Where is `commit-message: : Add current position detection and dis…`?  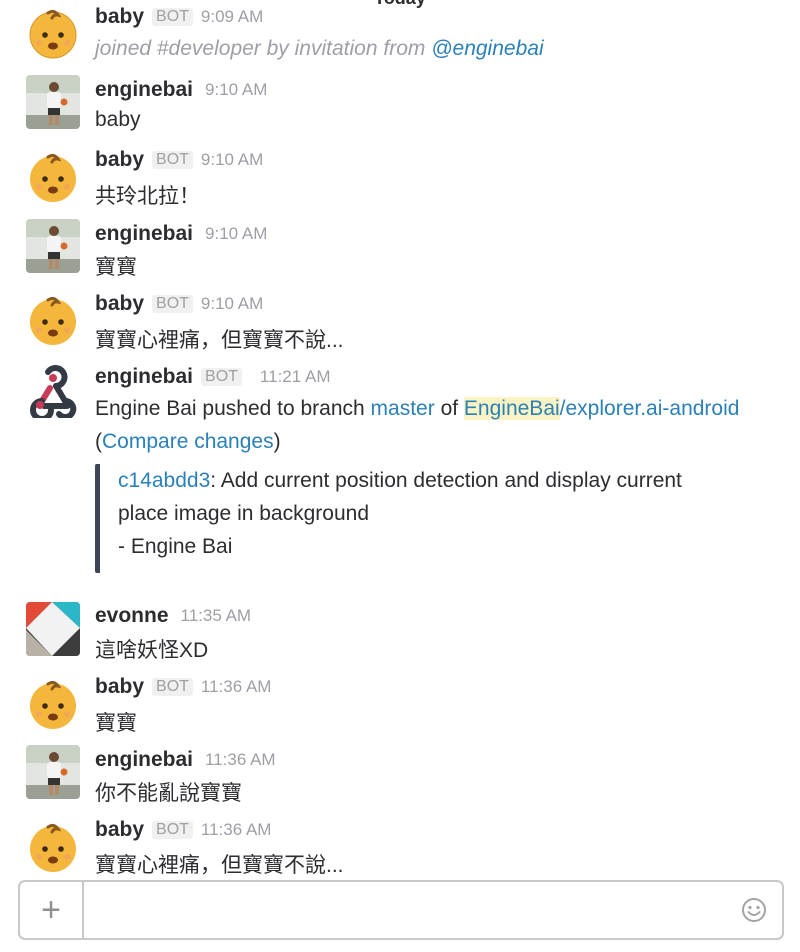 commit-message: : Add current position detection and dis… is located at coordinates (446, 480).